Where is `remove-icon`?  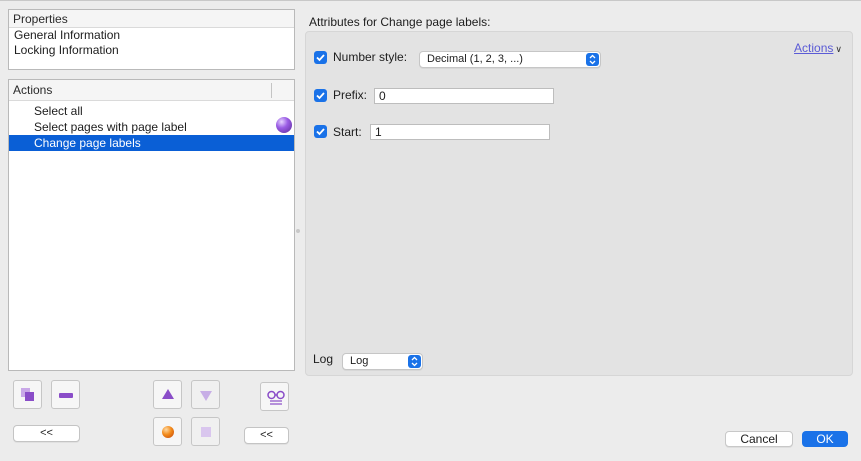 remove-icon is located at coordinates (66, 395).